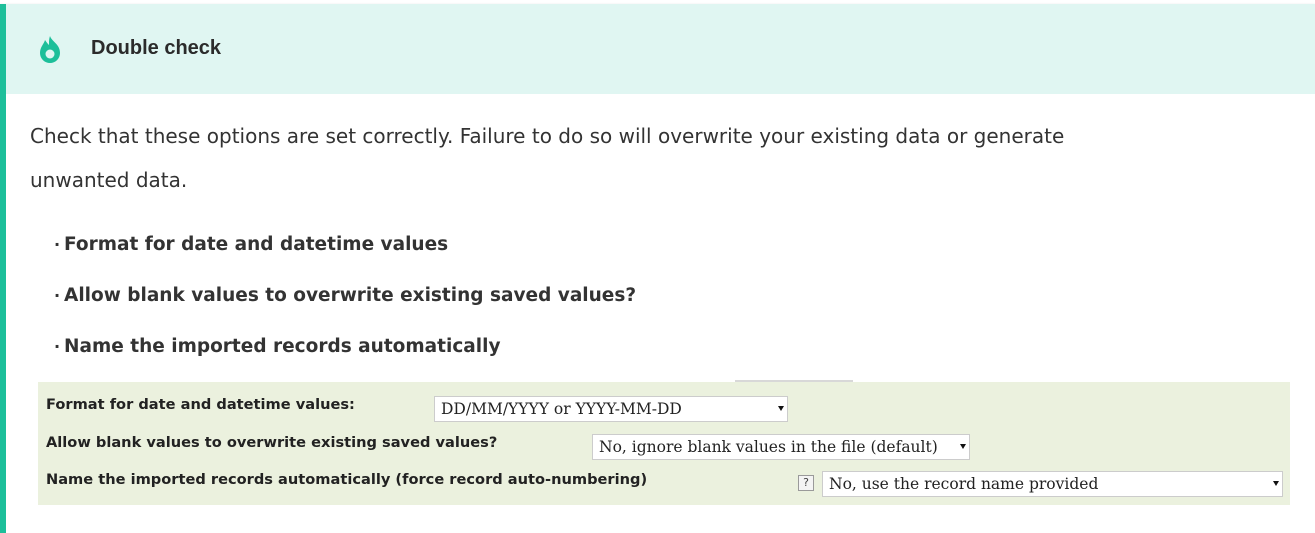 This screenshot has width=1315, height=533. What do you see at coordinates (200, 405) in the screenshot?
I see `date-format-label: Format for date and datetime values:` at bounding box center [200, 405].